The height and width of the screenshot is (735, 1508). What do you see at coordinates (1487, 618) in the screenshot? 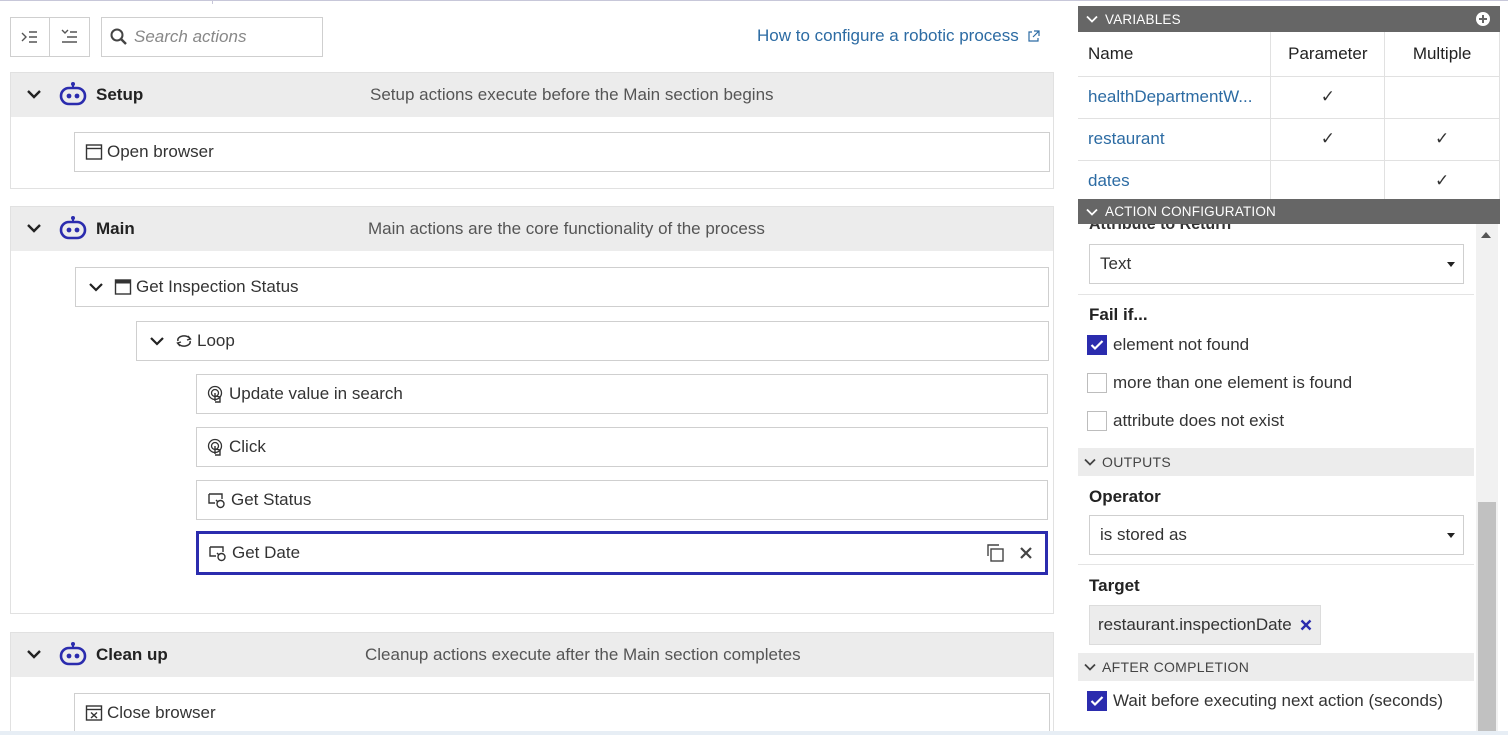
I see `scrollbar-thumb` at bounding box center [1487, 618].